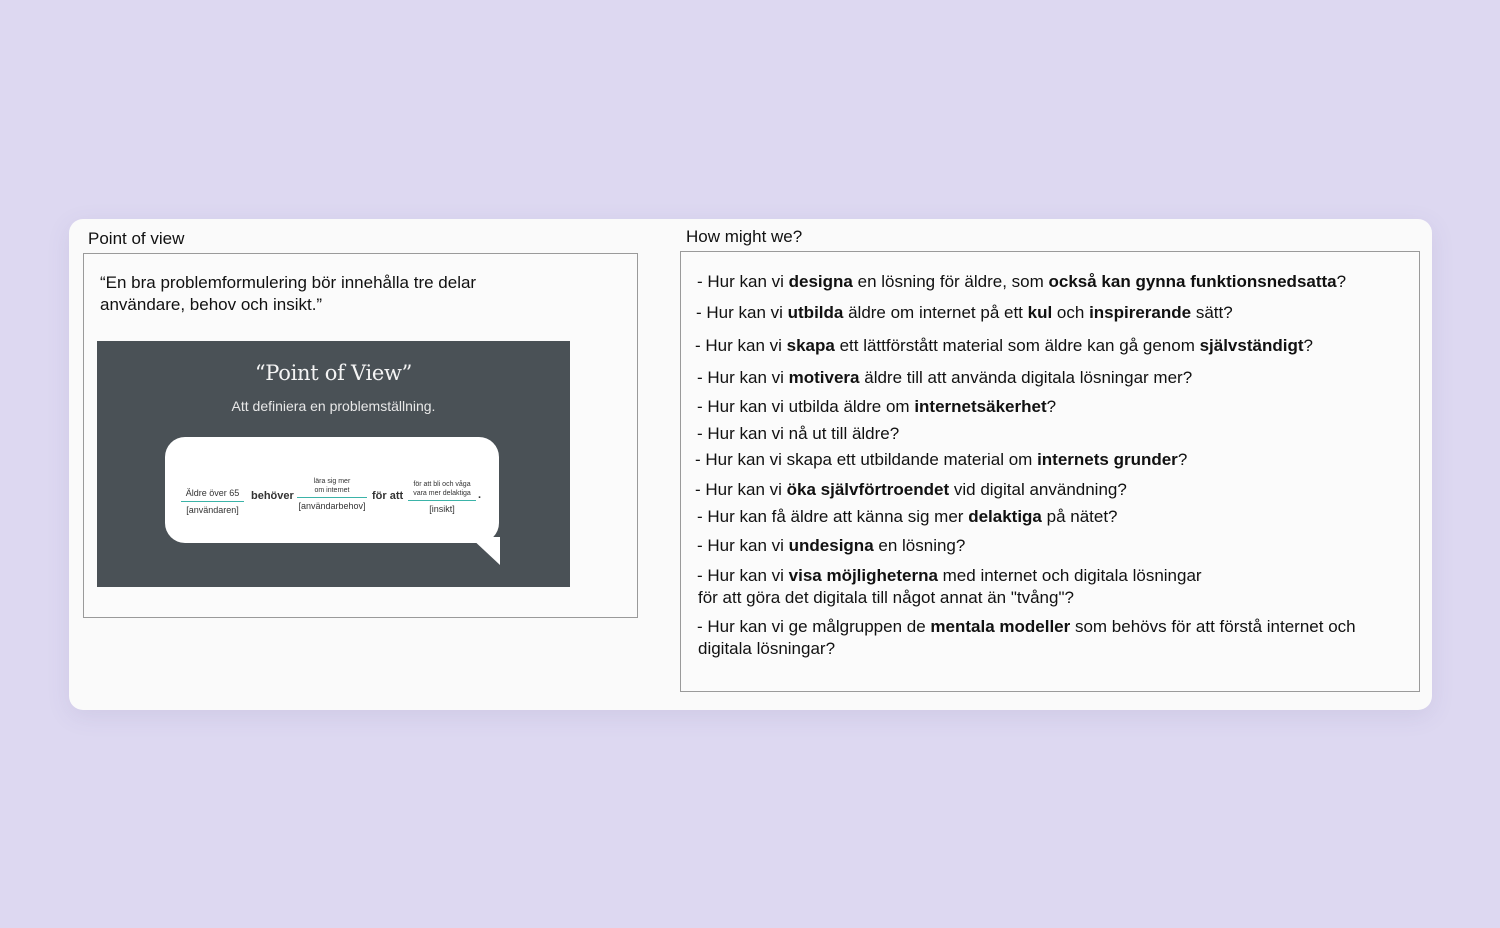  What do you see at coordinates (1038, 489) in the screenshot?
I see `hmw-item-text: vid digital användning?` at bounding box center [1038, 489].